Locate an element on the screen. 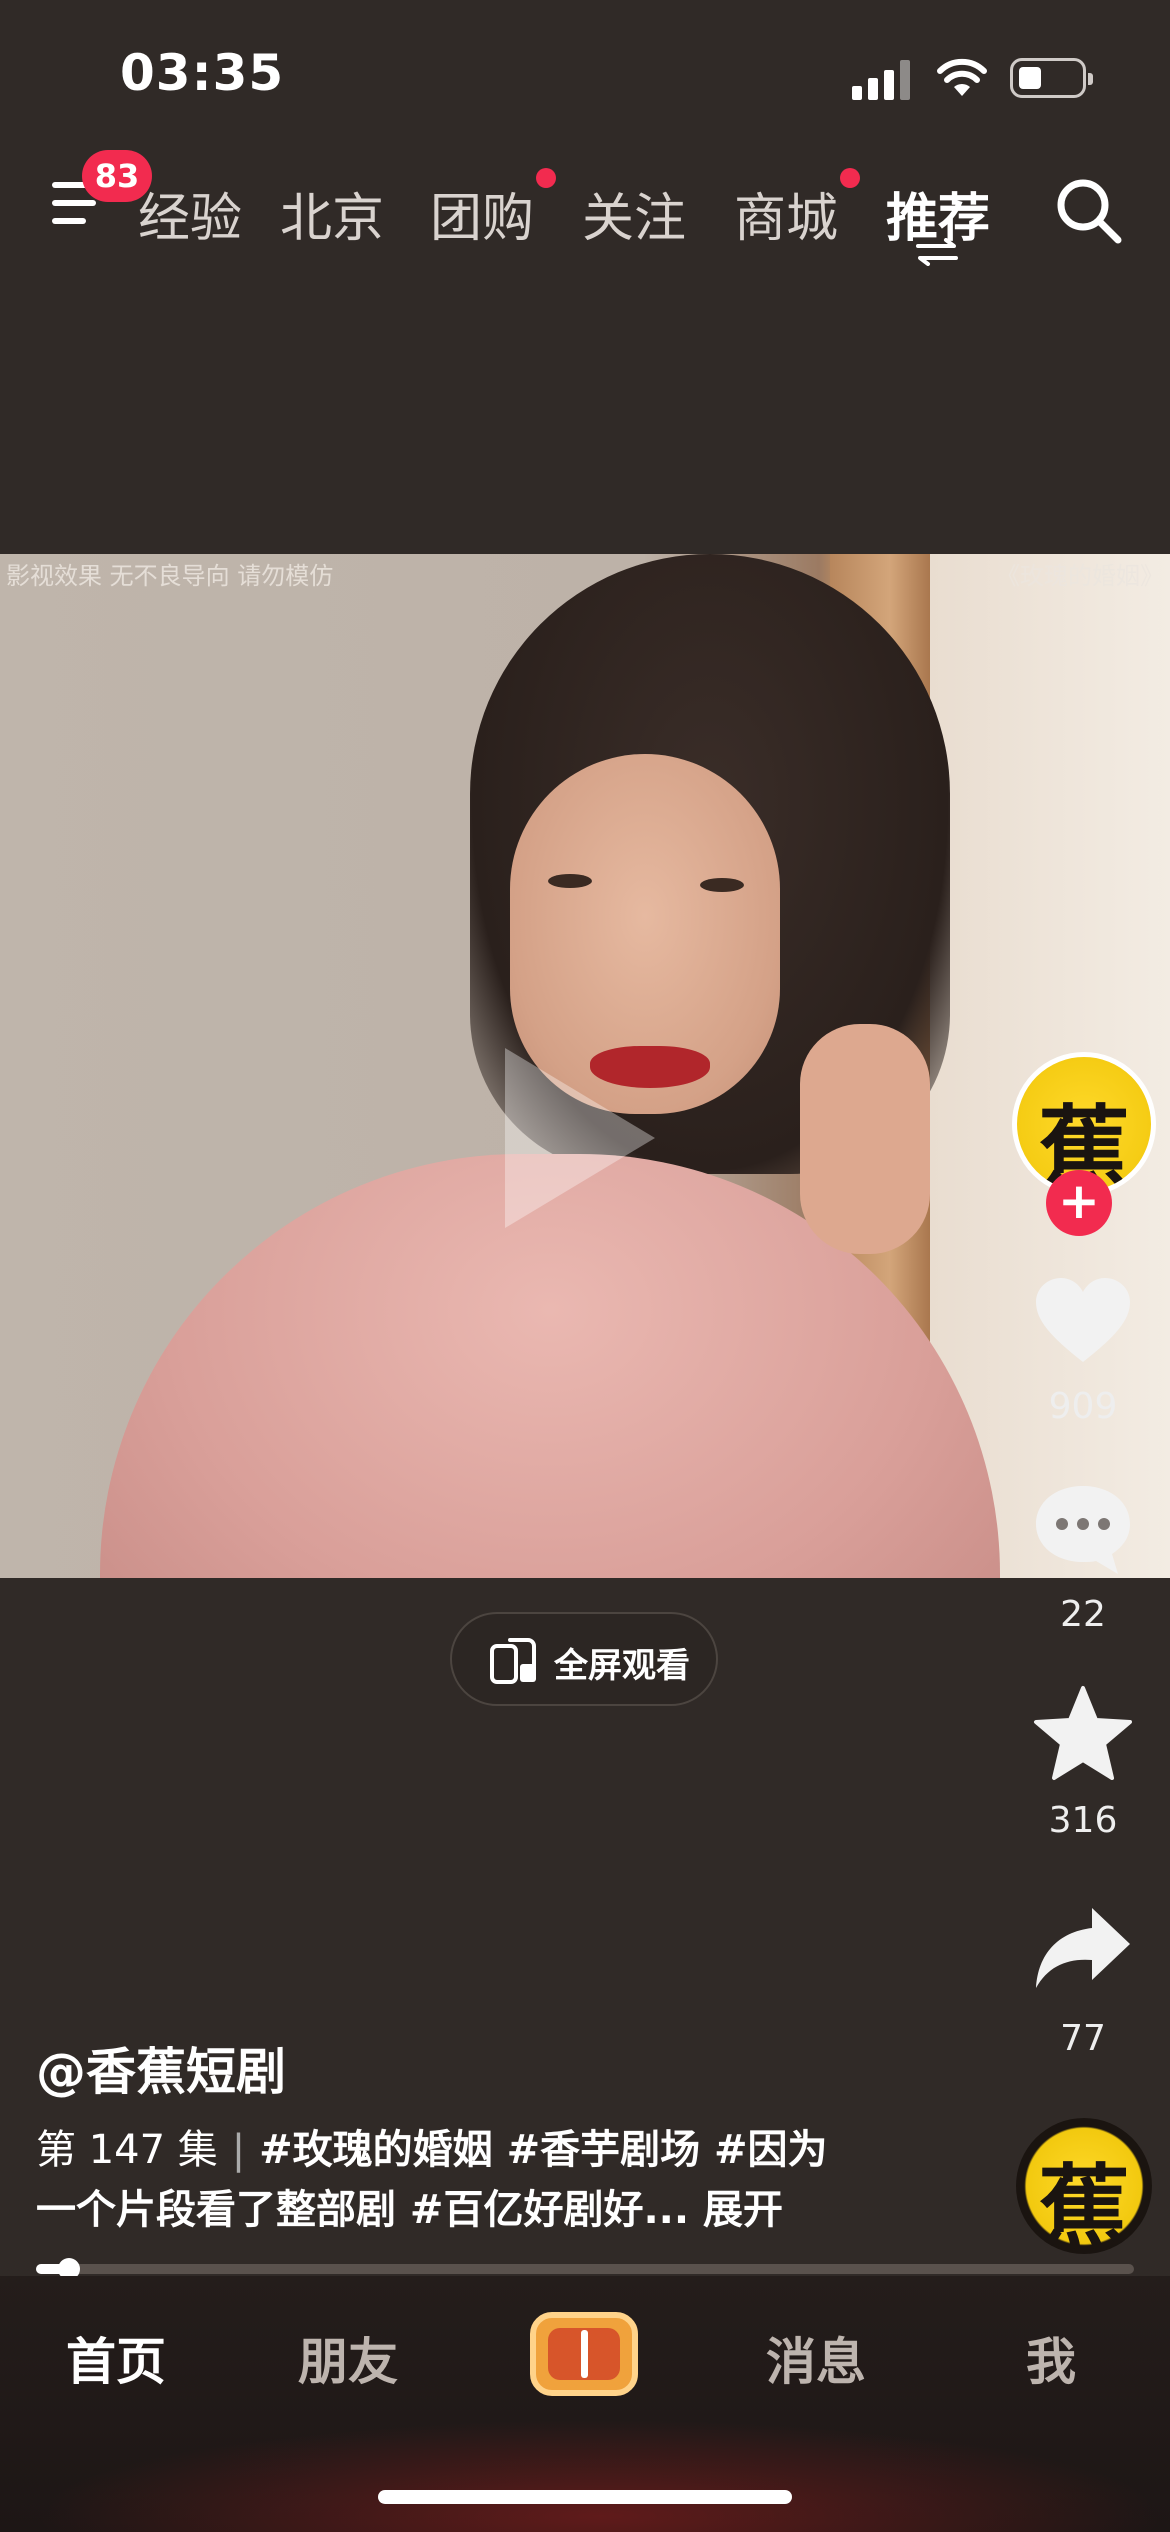  home-indicator is located at coordinates (585, 2497).